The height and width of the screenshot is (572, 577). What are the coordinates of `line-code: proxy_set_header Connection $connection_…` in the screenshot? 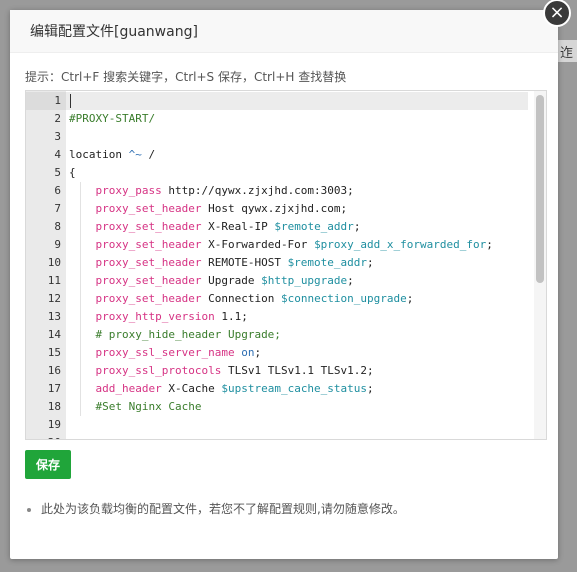 It's located at (241, 299).